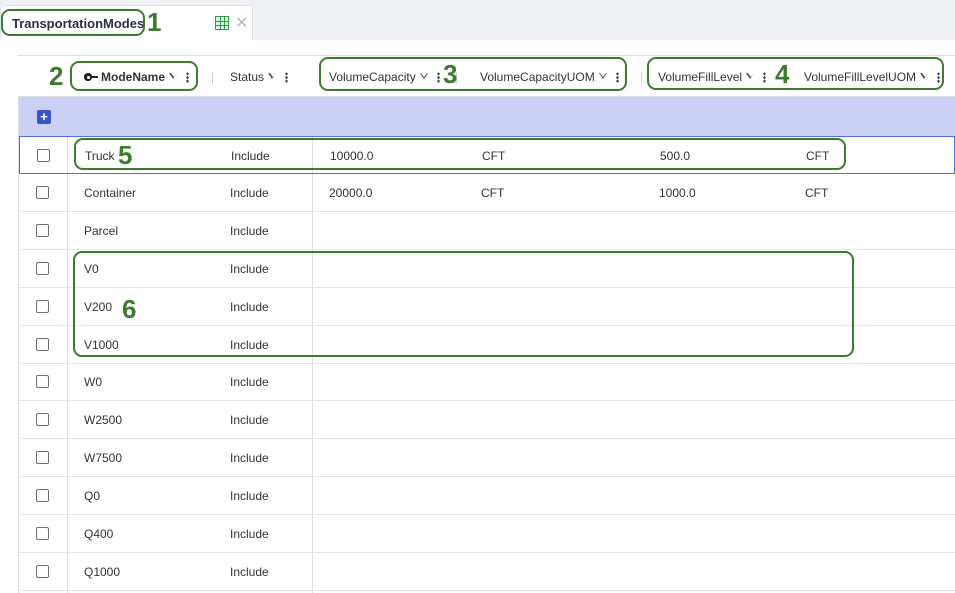  I want to click on column-header-status: Status, so click(259, 77).